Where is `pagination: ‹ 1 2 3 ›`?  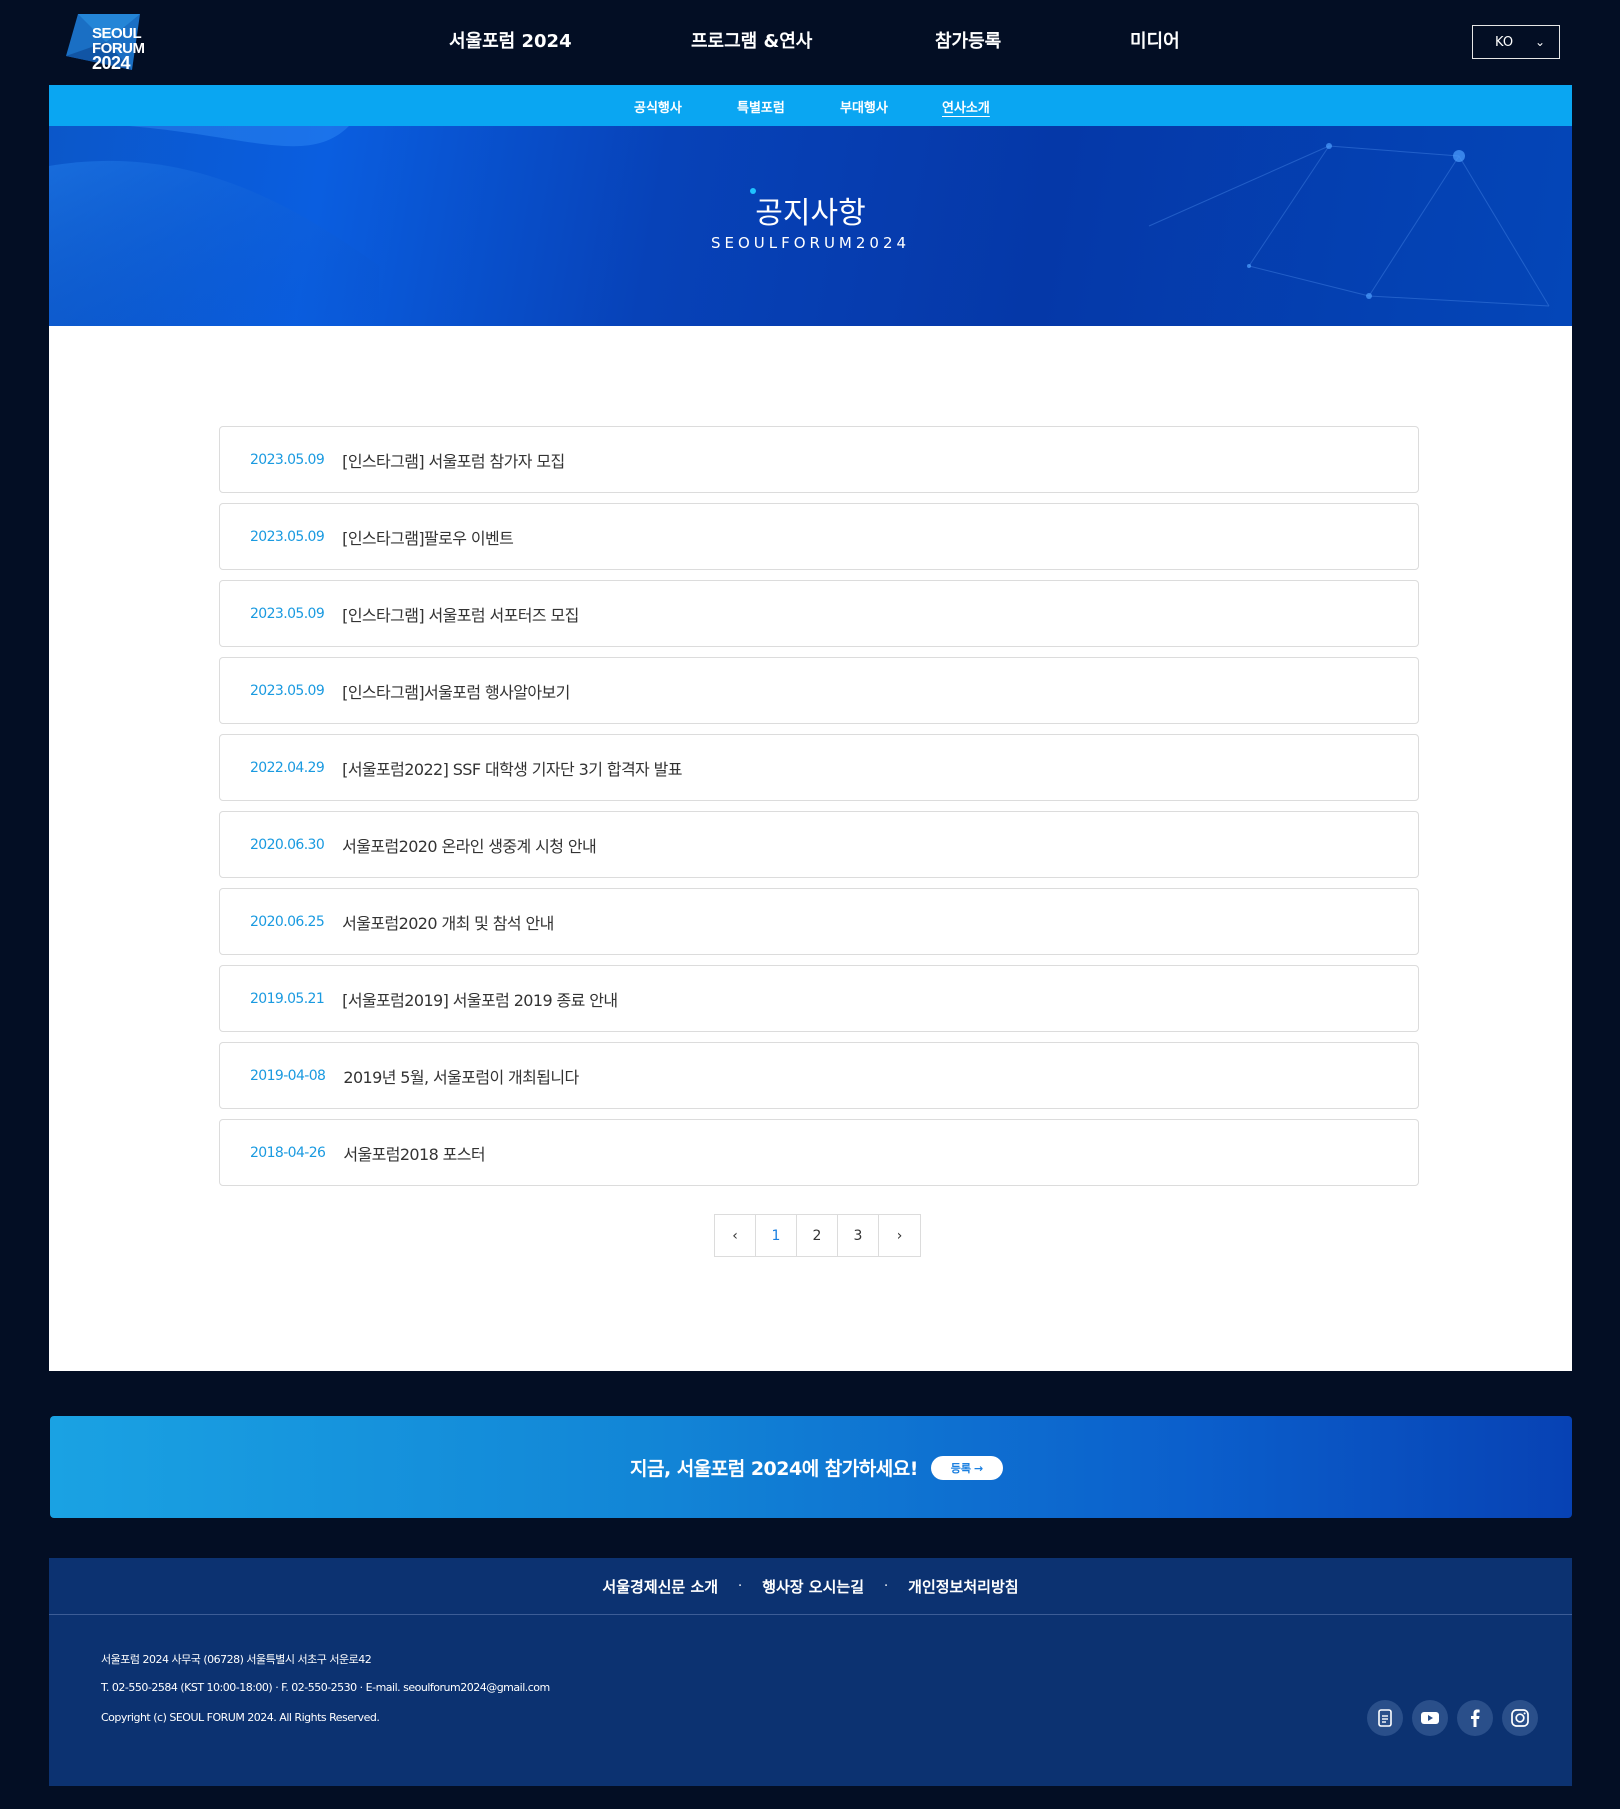 pagination: ‹ 1 2 3 › is located at coordinates (817, 1235).